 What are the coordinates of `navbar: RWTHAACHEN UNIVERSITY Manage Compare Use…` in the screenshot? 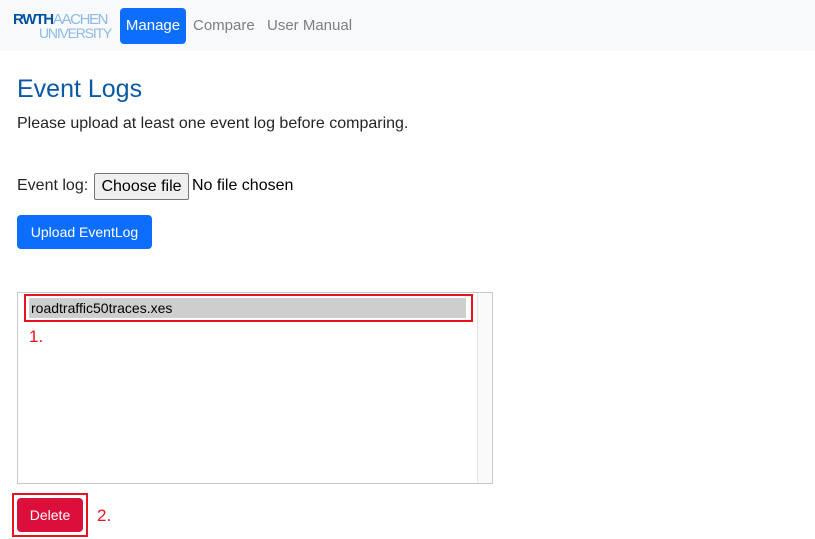 It's located at (407, 25).